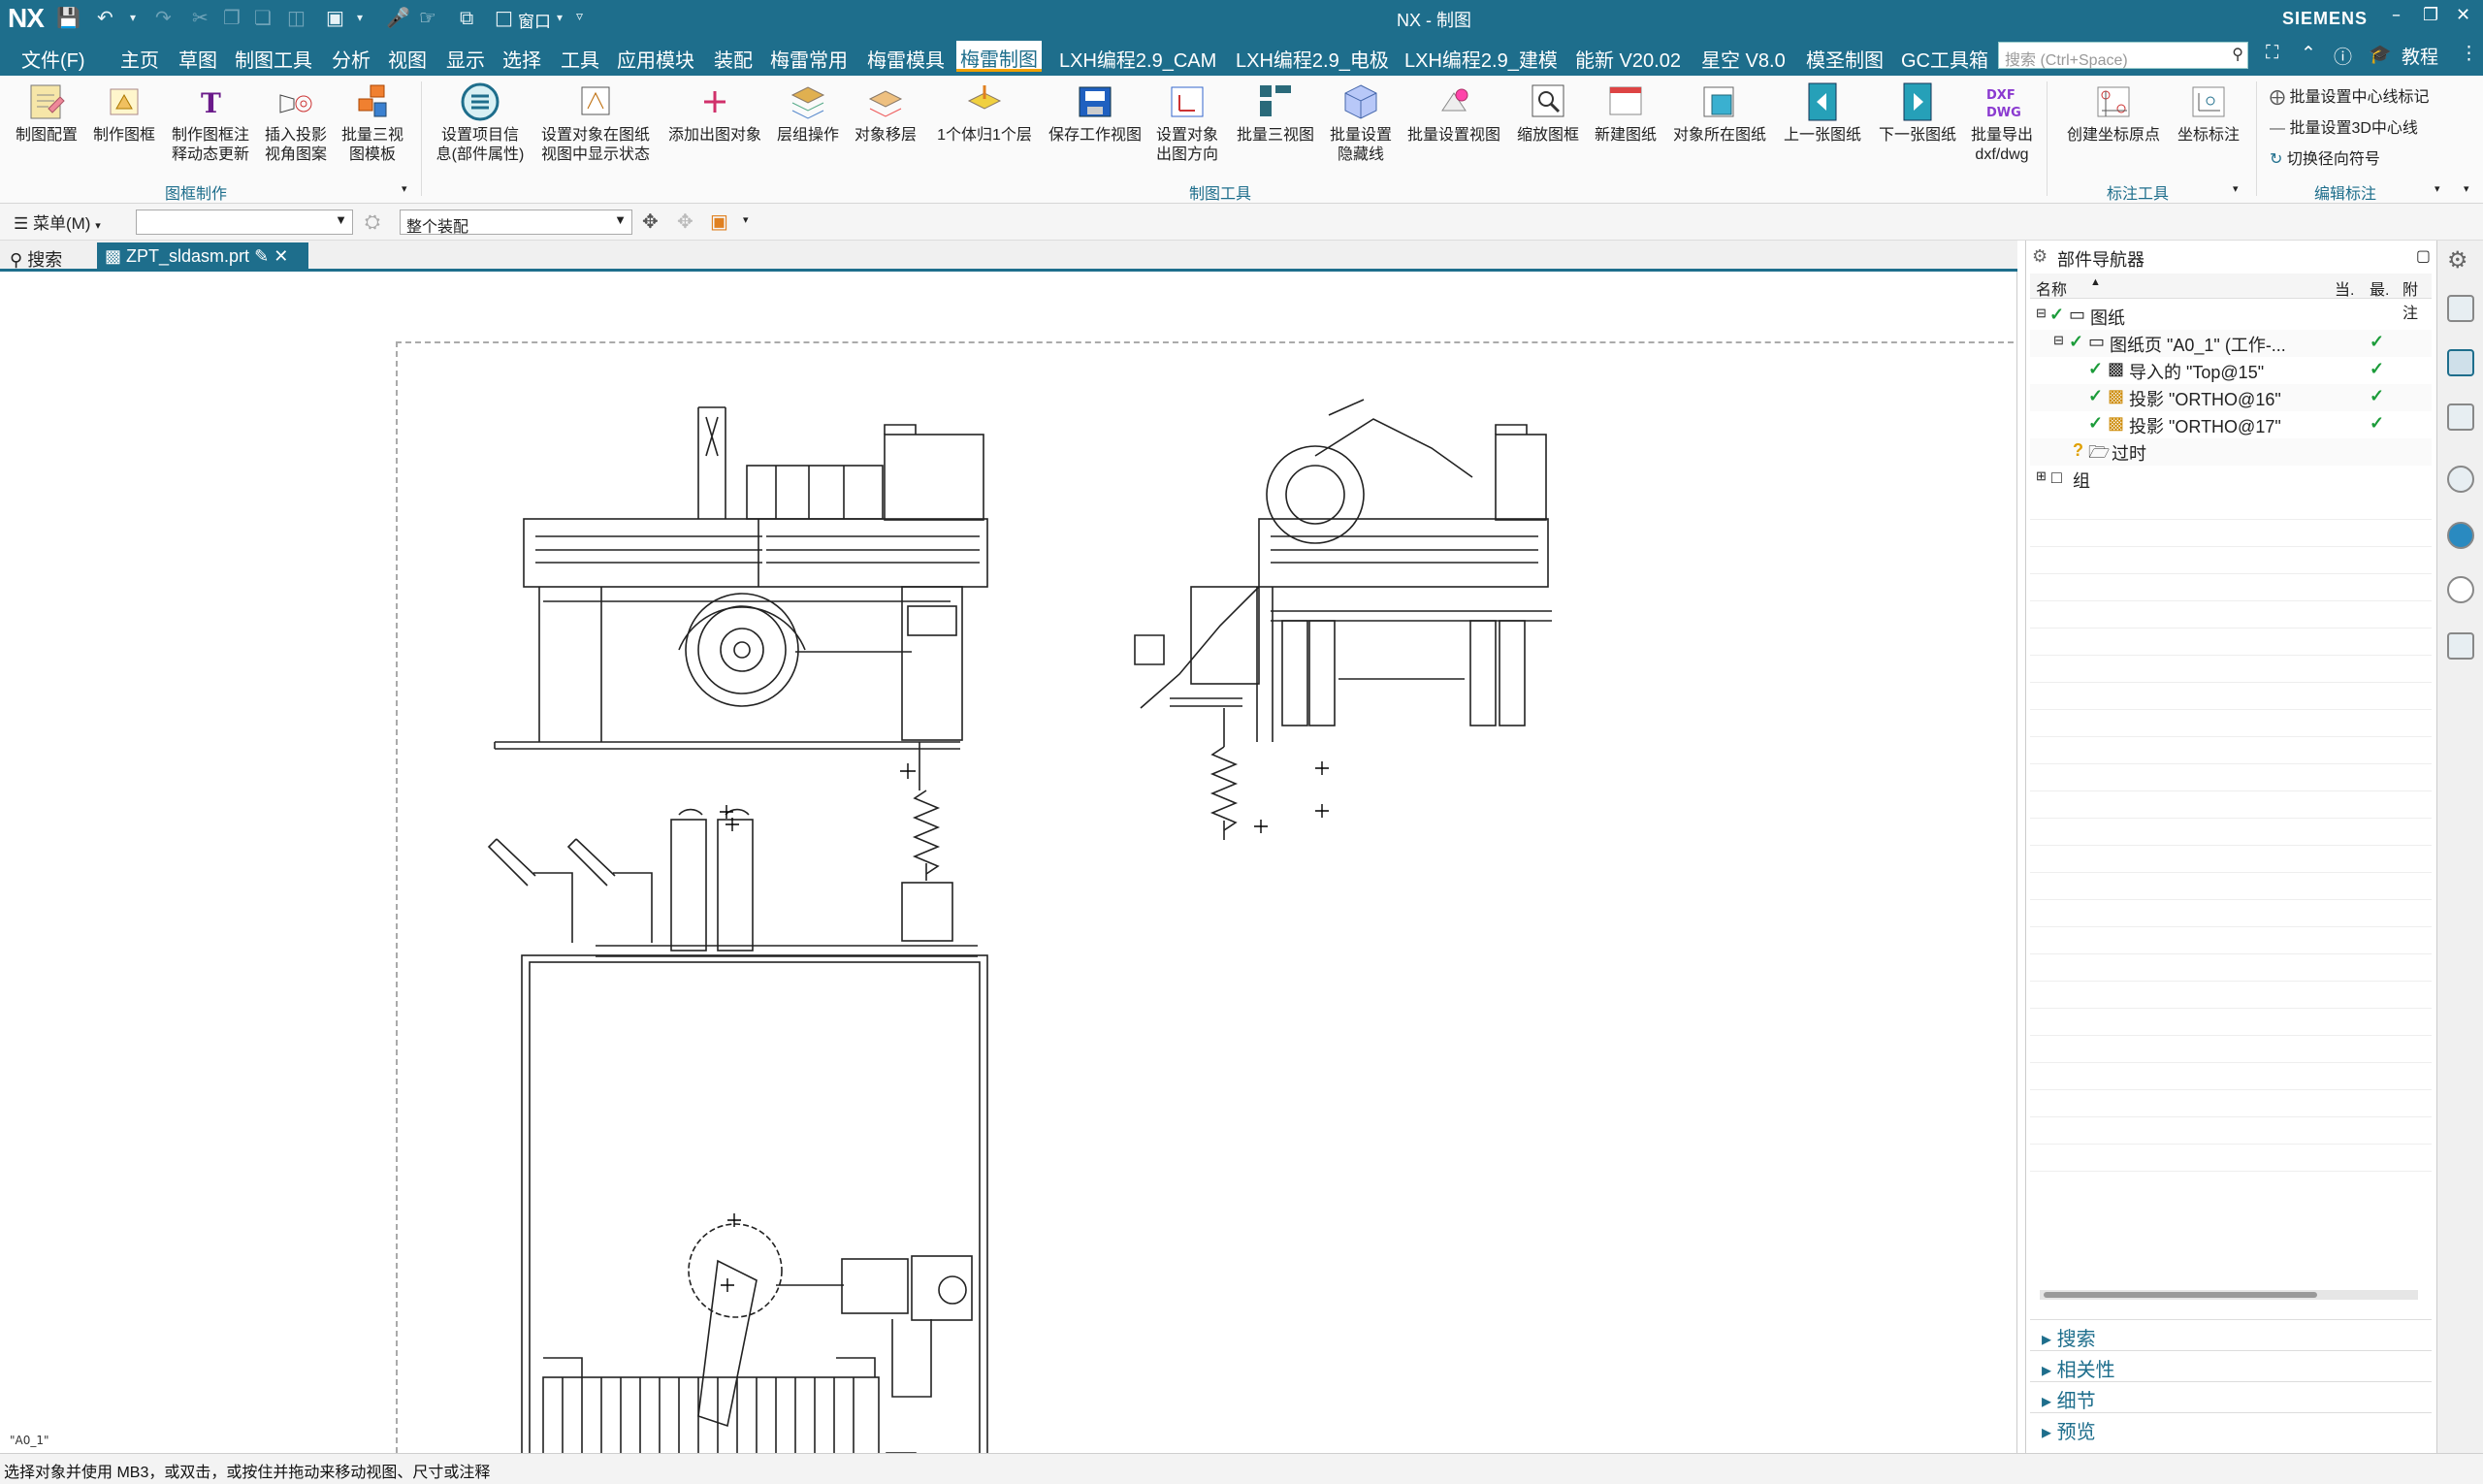 This screenshot has width=2483, height=1484. I want to click on expand-icon: ⊞, so click(2042, 476).